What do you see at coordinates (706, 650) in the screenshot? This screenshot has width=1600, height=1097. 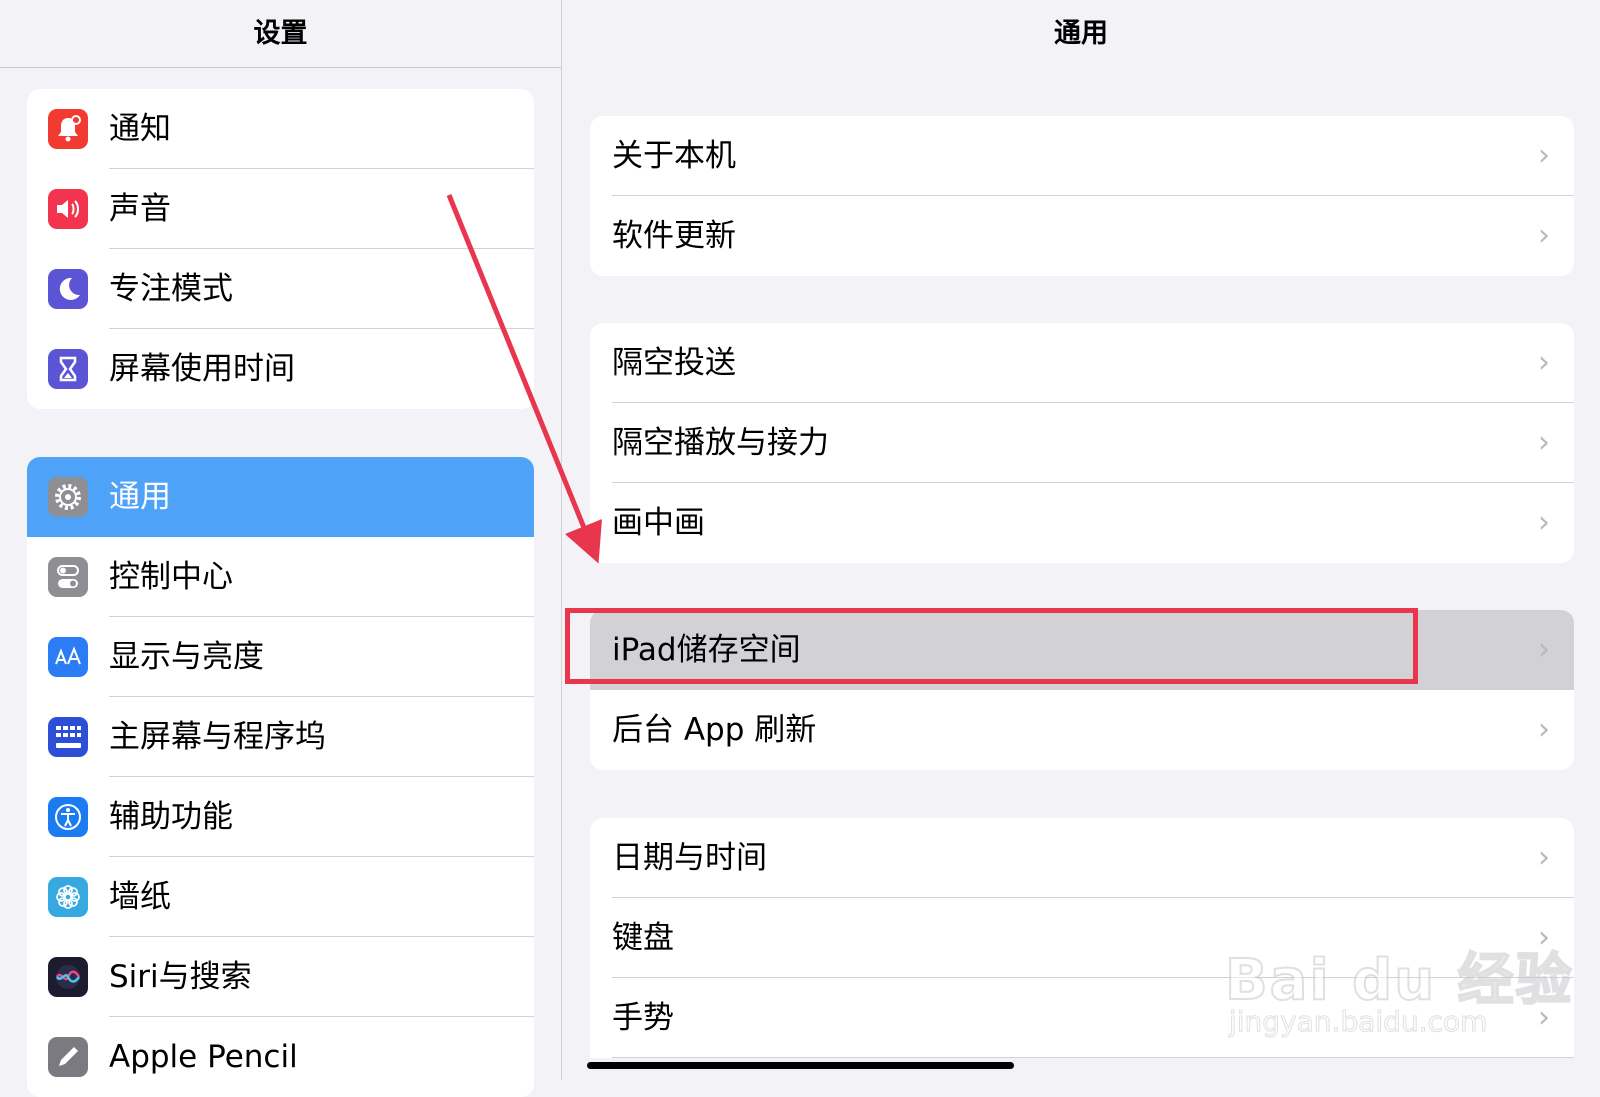 I see `row-label: iPad储存空间` at bounding box center [706, 650].